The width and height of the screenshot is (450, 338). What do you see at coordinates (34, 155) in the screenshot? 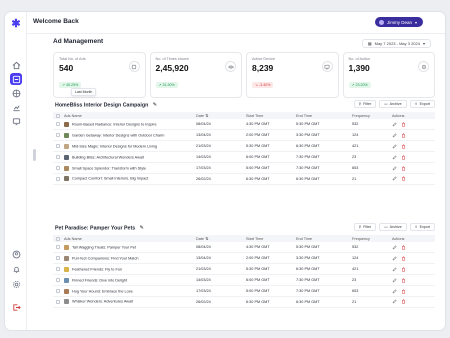
I see `sidebar-collapse-handle` at bounding box center [34, 155].